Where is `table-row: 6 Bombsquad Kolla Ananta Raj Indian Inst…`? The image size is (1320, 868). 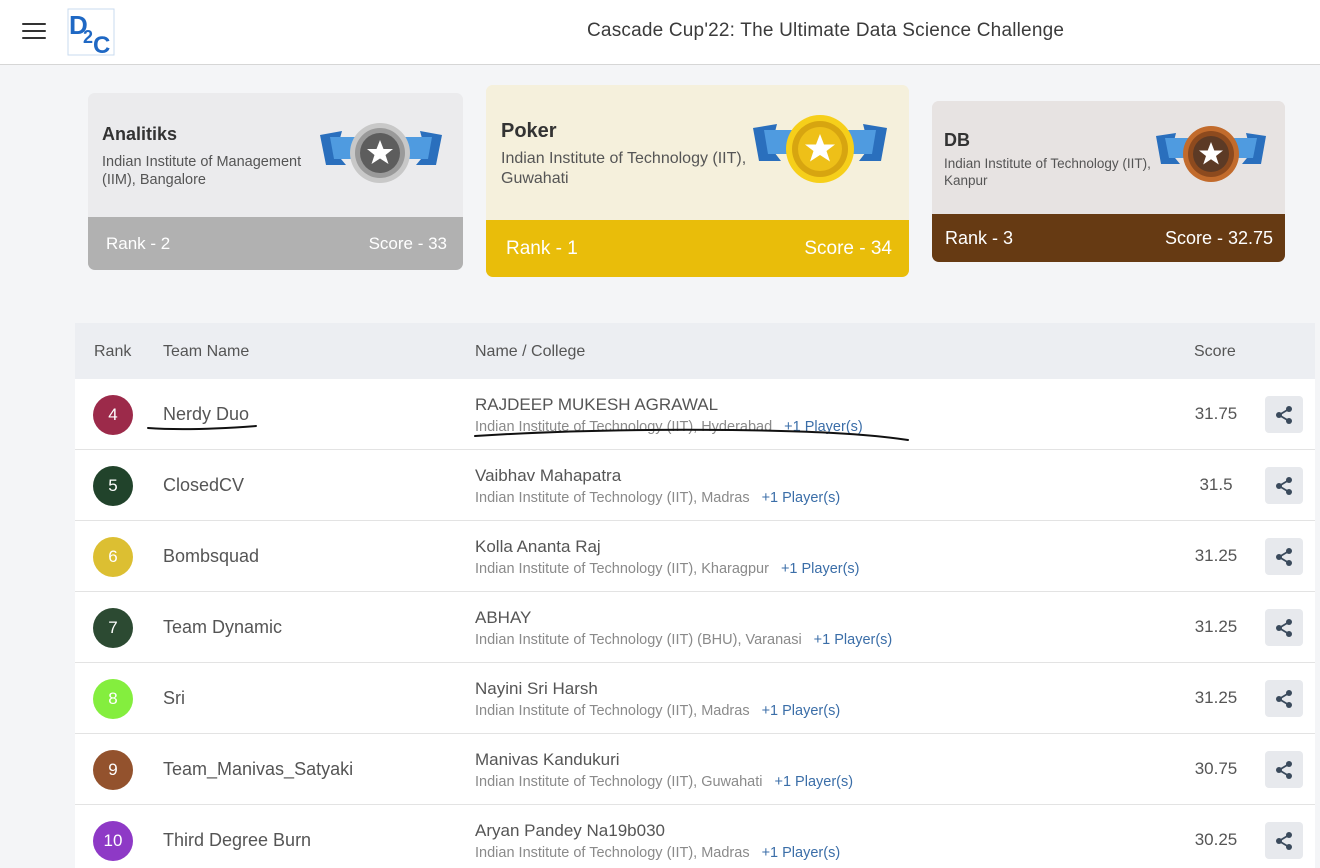 table-row: 6 Bombsquad Kolla Ananta Raj Indian Inst… is located at coordinates (695, 556).